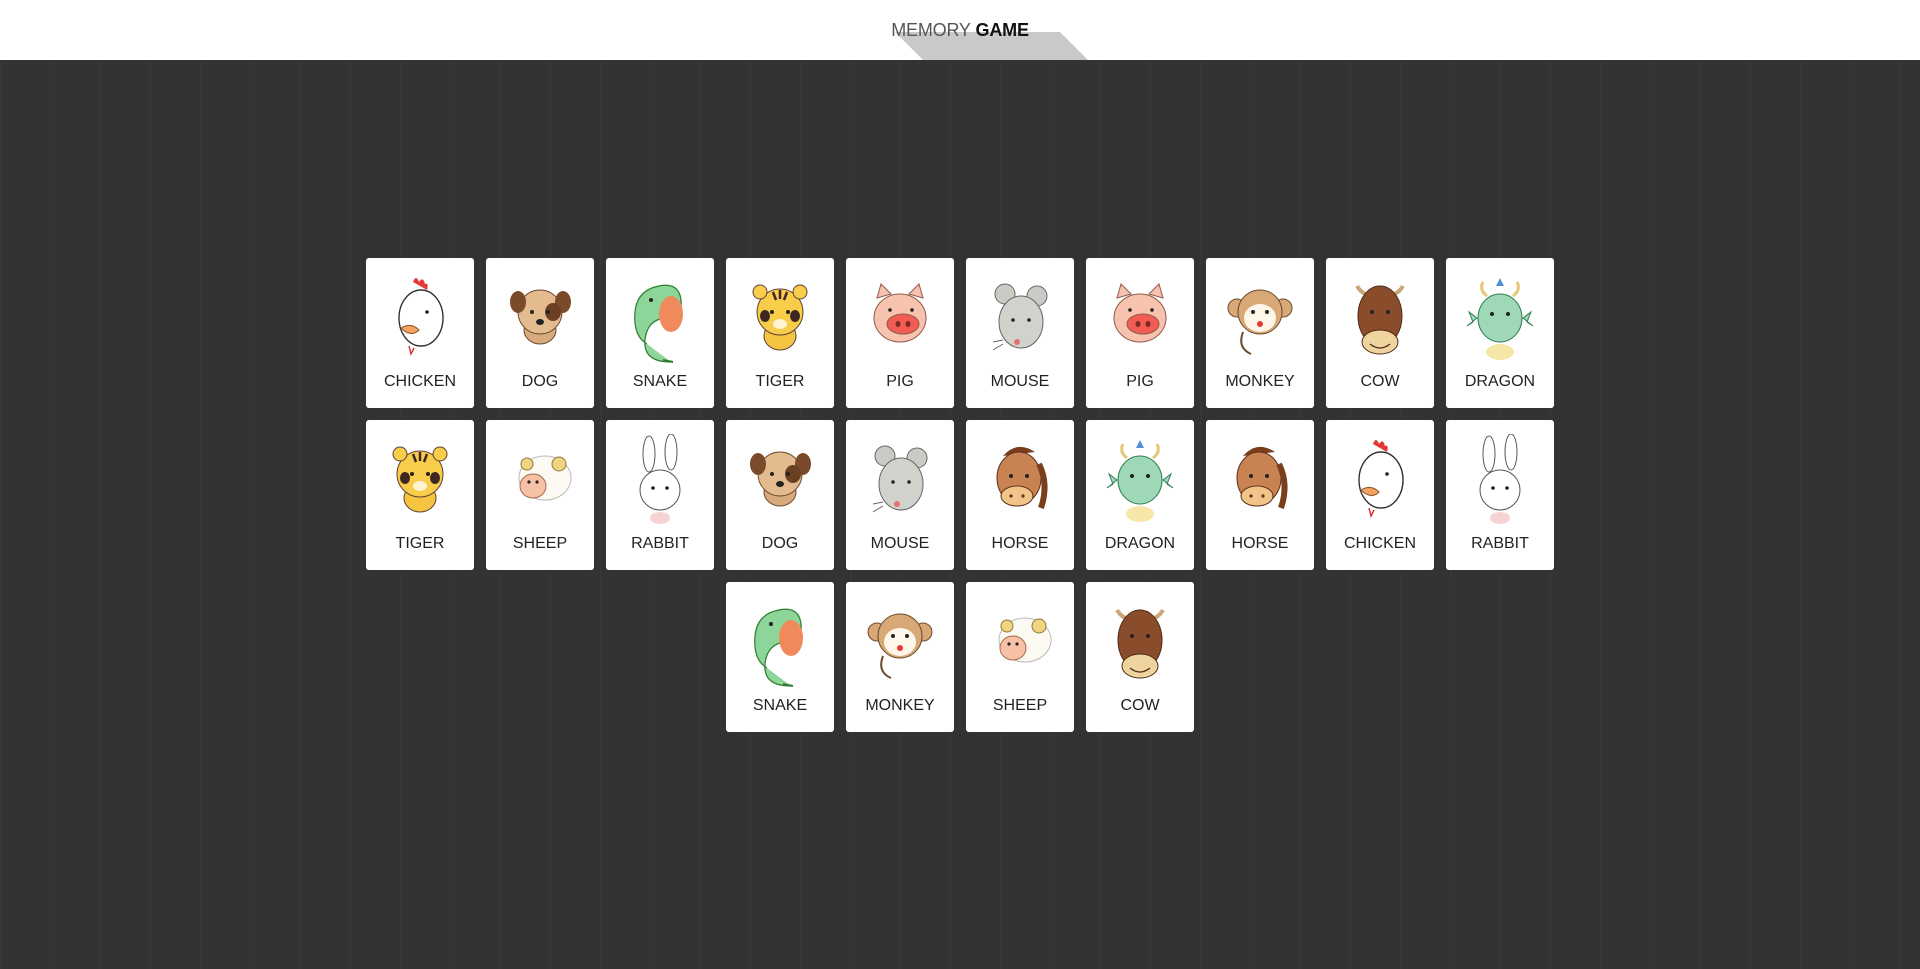 This screenshot has width=1920, height=969. I want to click on title-game: GAME, so click(1002, 30).